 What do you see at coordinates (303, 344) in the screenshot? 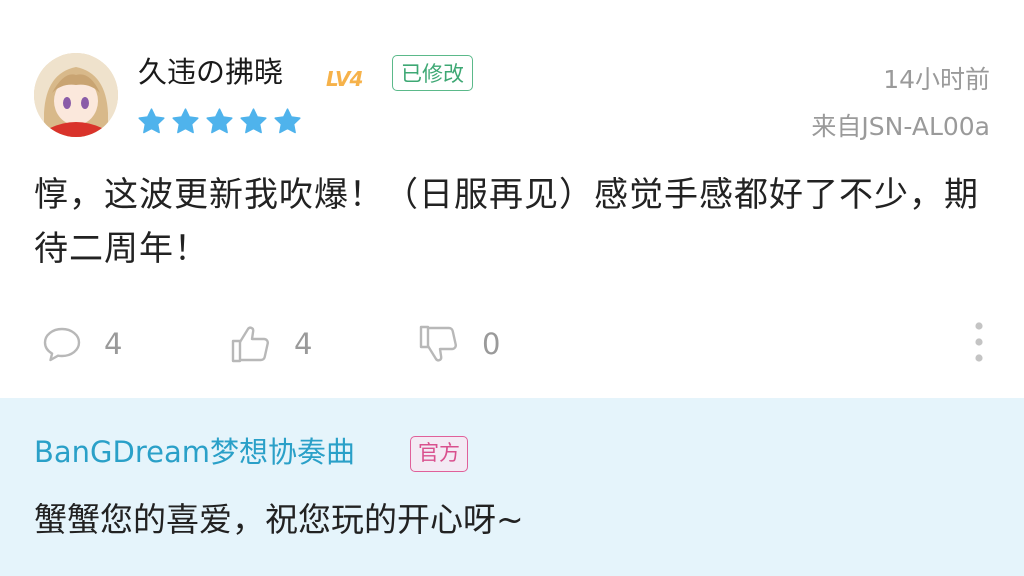
I see `like-count: 4` at bounding box center [303, 344].